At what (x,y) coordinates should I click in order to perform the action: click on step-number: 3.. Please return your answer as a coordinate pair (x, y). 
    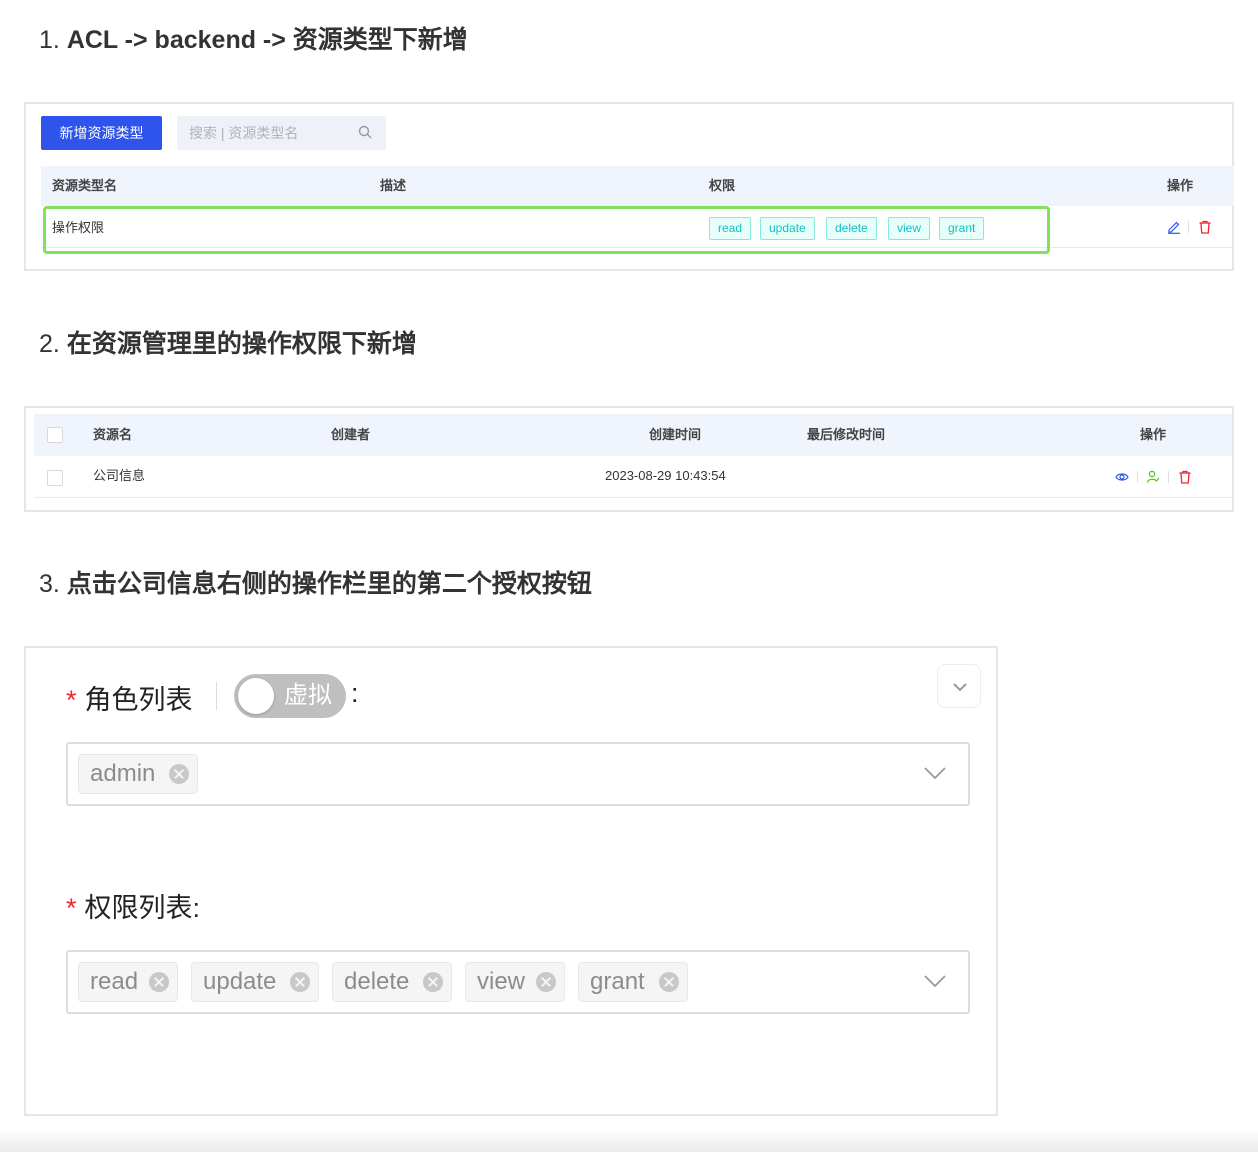
    Looking at the image, I should click on (49, 584).